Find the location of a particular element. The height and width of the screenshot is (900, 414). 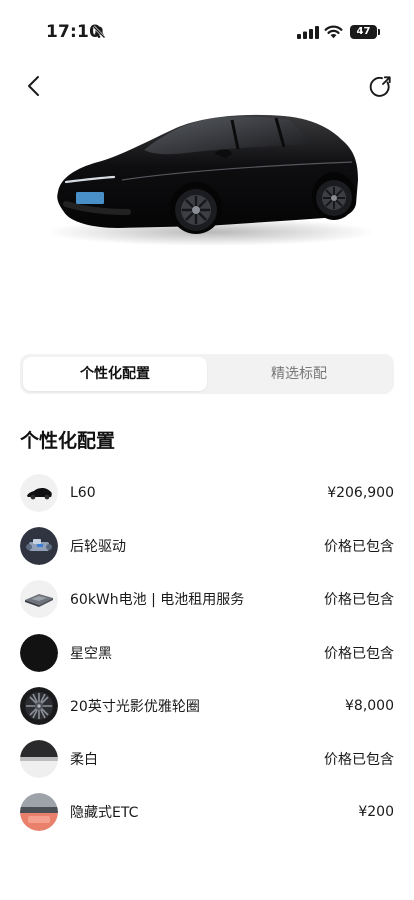

interior-color-swatch is located at coordinates (39, 759).